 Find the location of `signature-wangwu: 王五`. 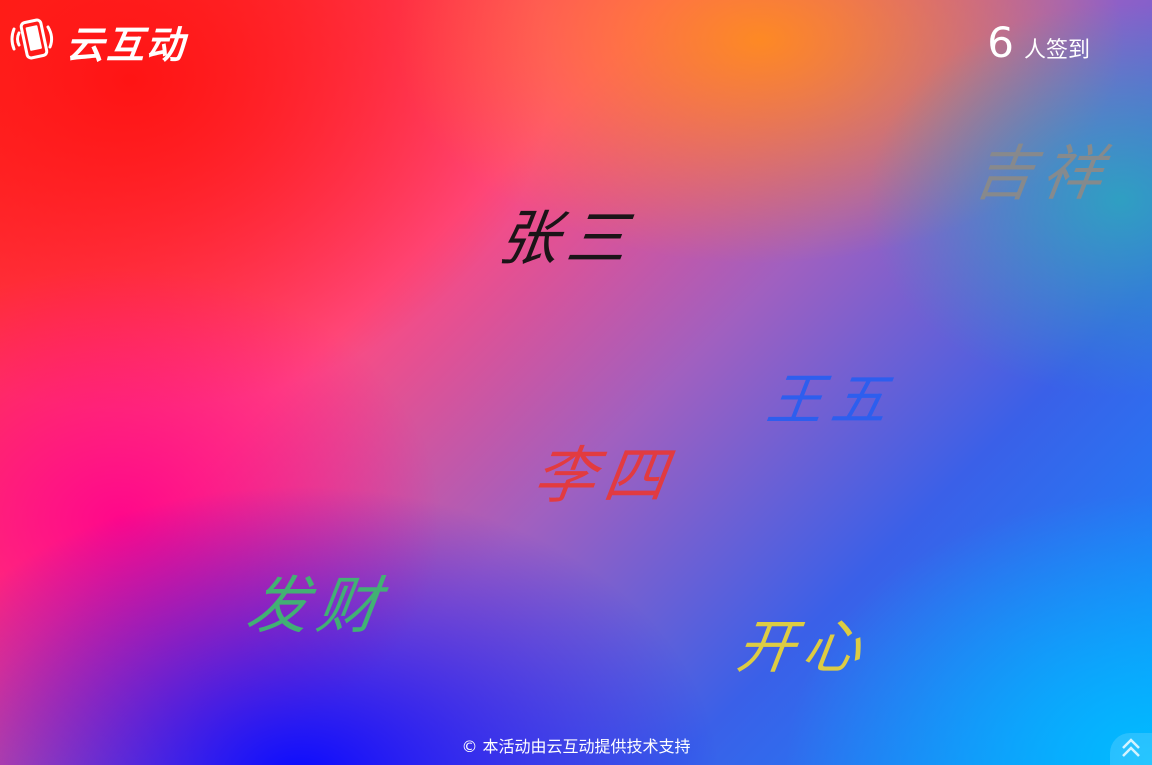

signature-wangwu: 王五 is located at coordinates (831, 400).